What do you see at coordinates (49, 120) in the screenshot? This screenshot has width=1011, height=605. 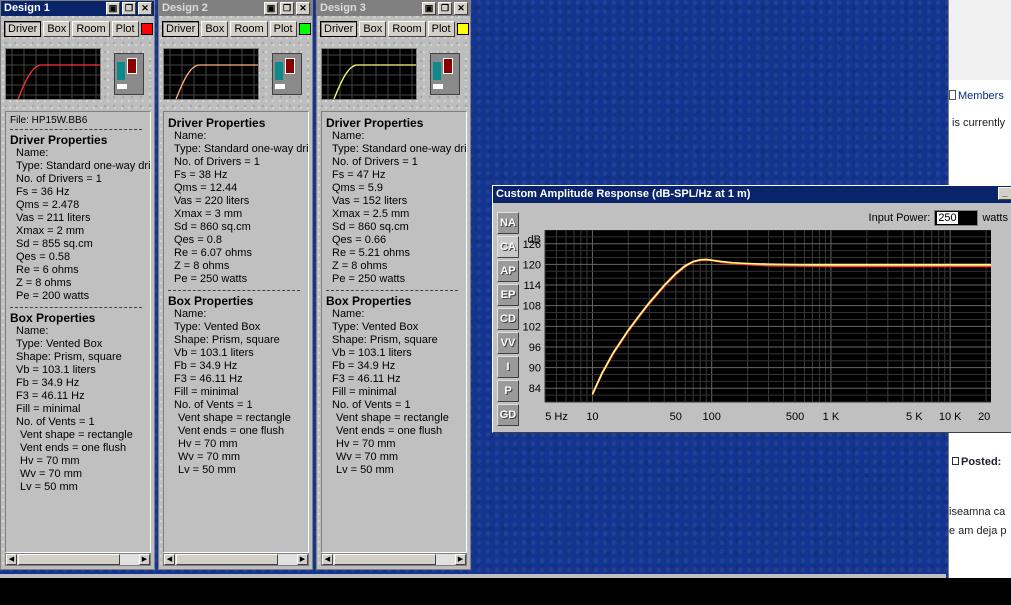 I see `file-name: File: HP15W.BB6` at bounding box center [49, 120].